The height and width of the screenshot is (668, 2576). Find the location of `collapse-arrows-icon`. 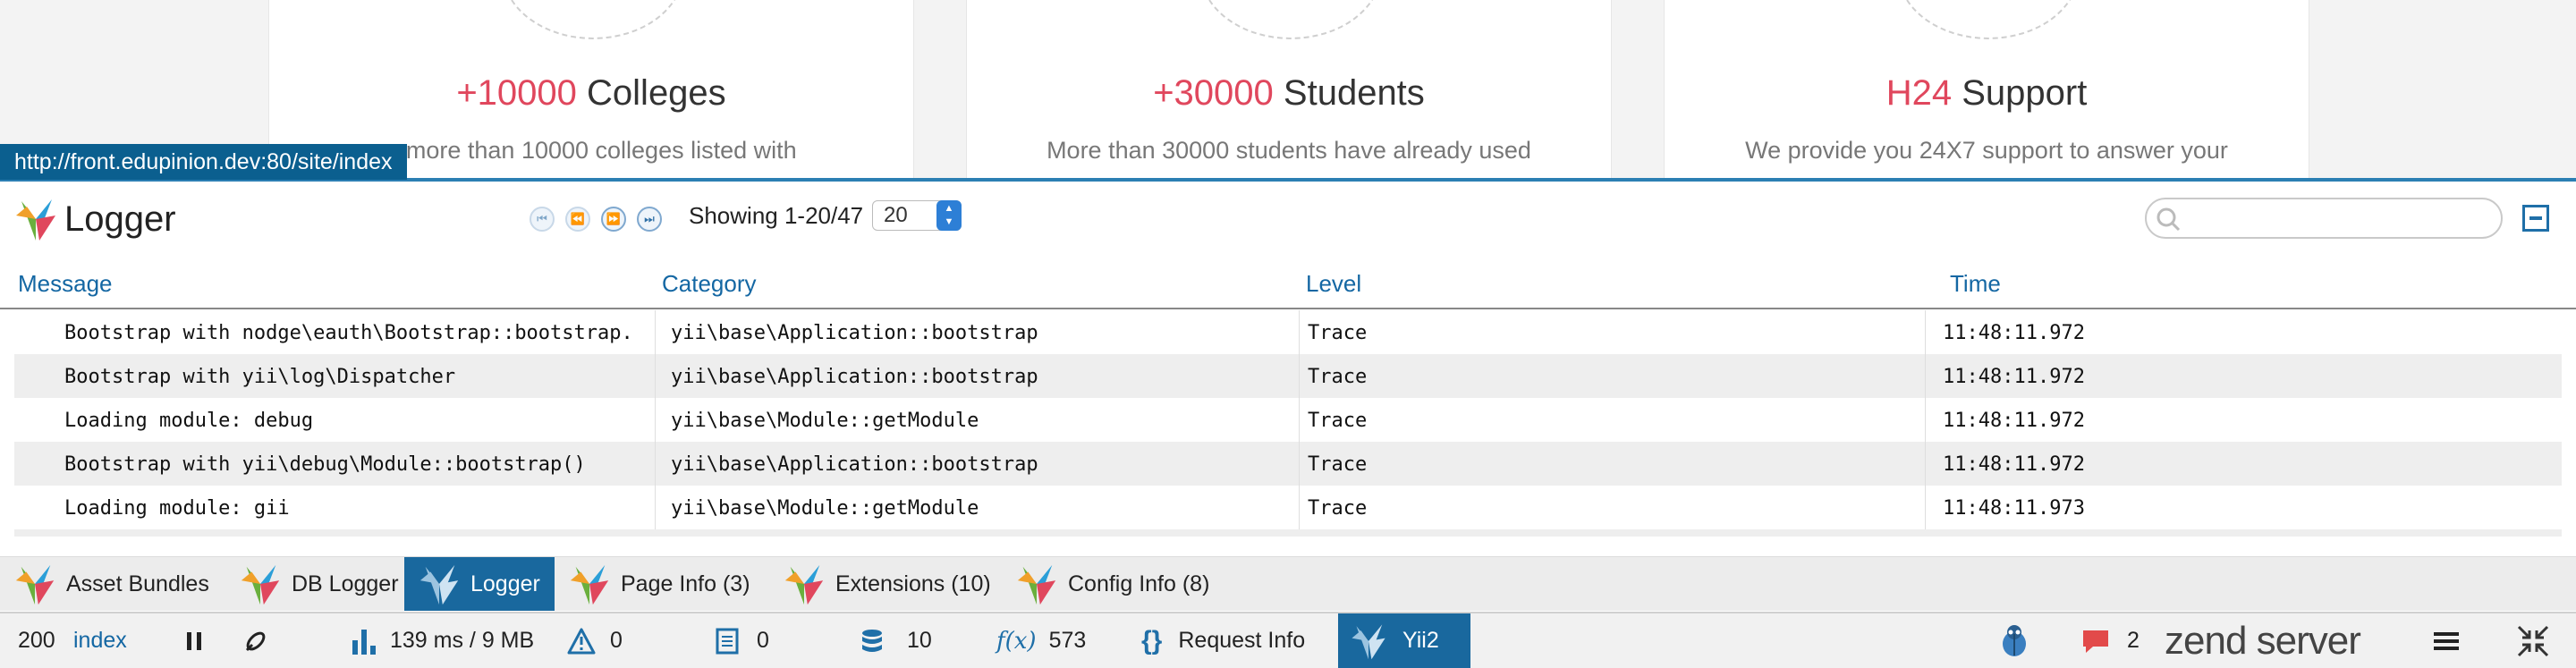

collapse-arrows-icon is located at coordinates (2533, 640).